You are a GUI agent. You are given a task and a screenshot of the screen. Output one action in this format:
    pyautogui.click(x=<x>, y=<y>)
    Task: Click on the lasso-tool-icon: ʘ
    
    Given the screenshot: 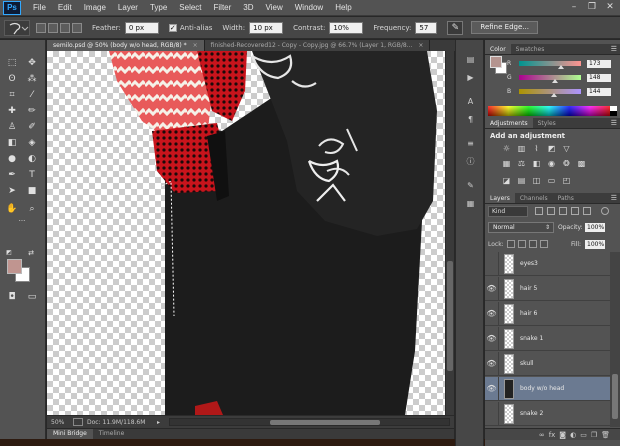 What is the action you would take?
    pyautogui.click(x=12, y=79)
    